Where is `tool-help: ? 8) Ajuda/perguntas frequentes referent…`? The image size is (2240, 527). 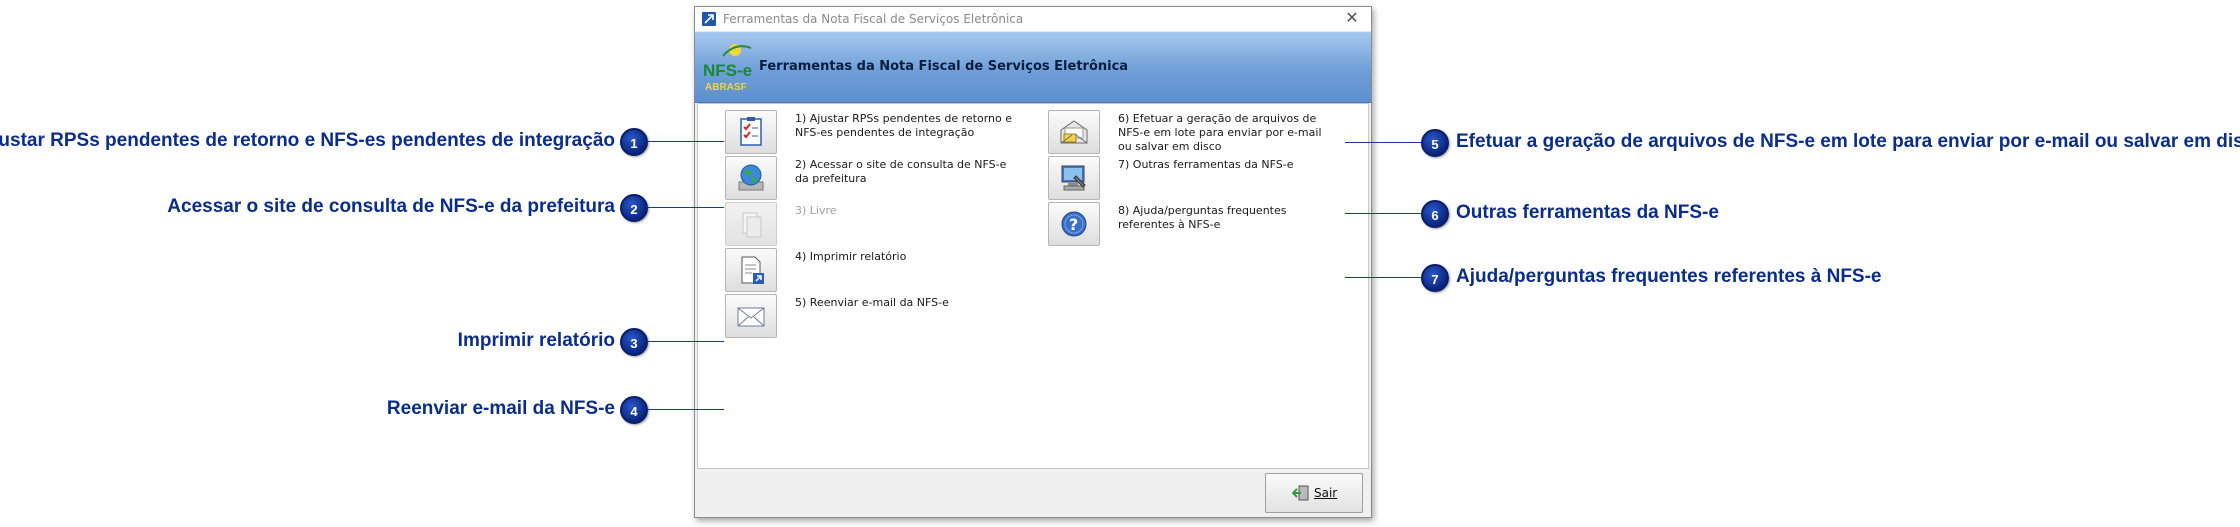 tool-help: ? 8) Ajuda/perguntas frequentes referent… is located at coordinates (1193, 225).